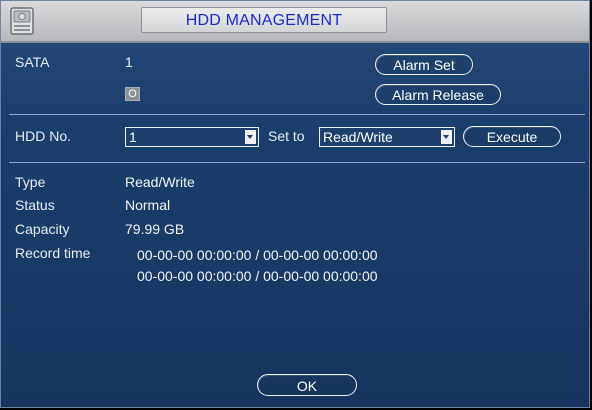 The height and width of the screenshot is (410, 592). Describe the element at coordinates (32, 62) in the screenshot. I see `sata-label: SATA` at that location.